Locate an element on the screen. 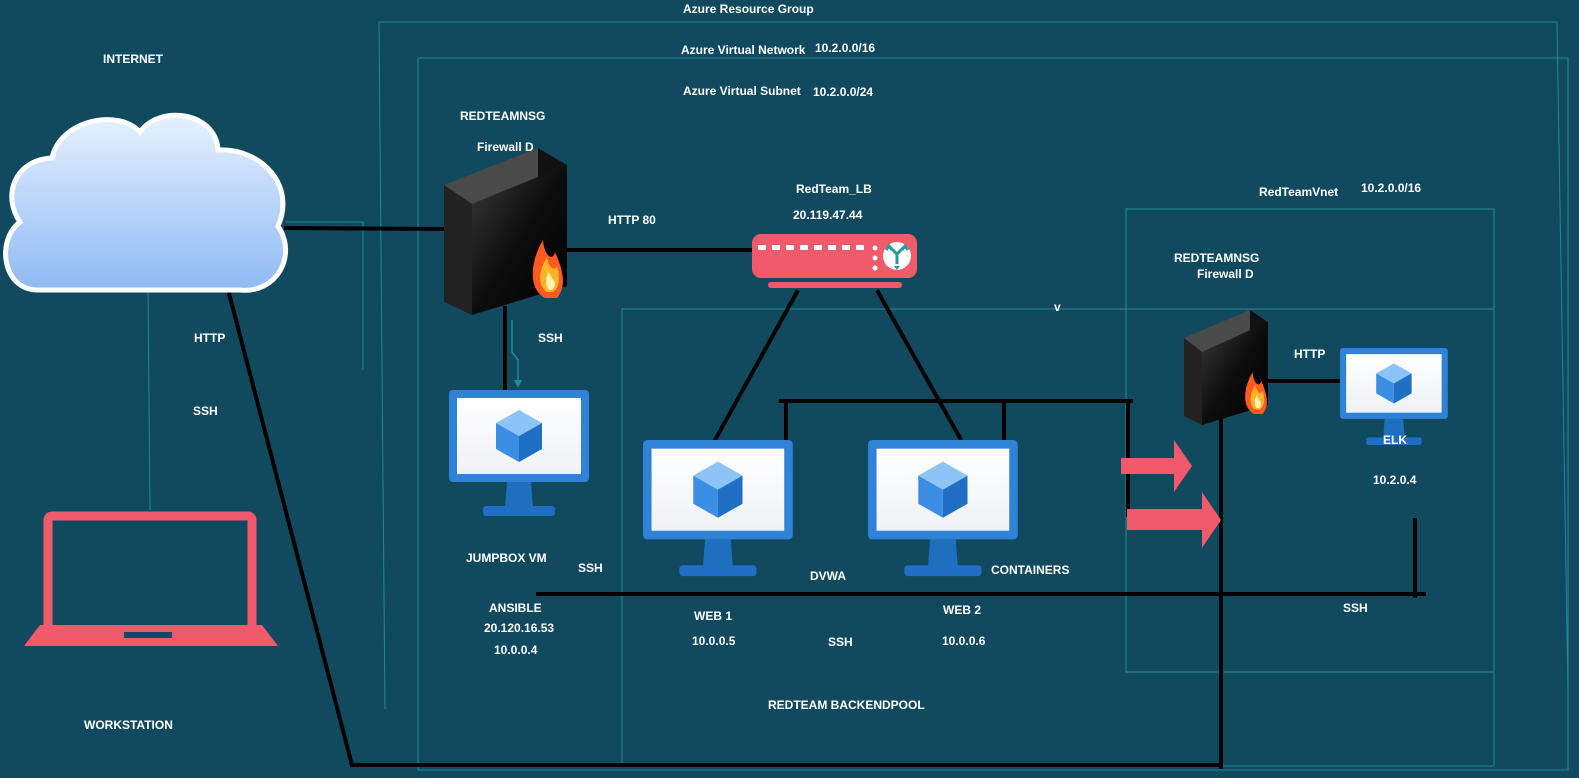 The height and width of the screenshot is (778, 1579). web1-ip: 10.0.0.5 is located at coordinates (714, 641).